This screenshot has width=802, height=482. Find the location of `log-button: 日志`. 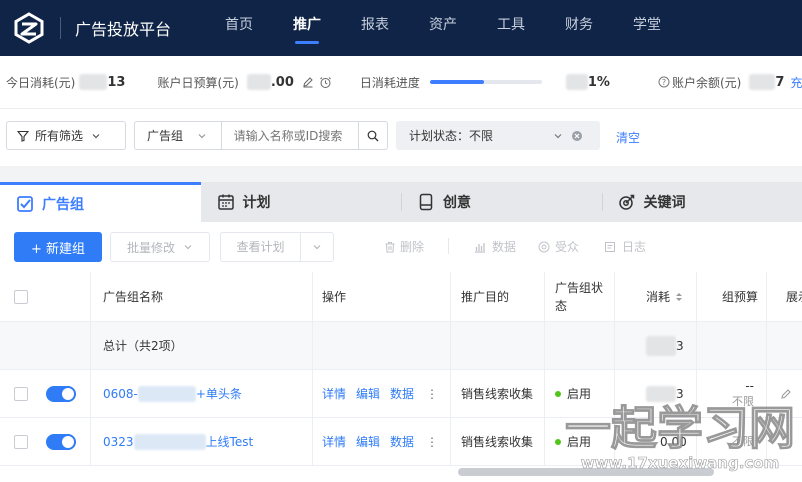

log-button: 日志 is located at coordinates (625, 246).